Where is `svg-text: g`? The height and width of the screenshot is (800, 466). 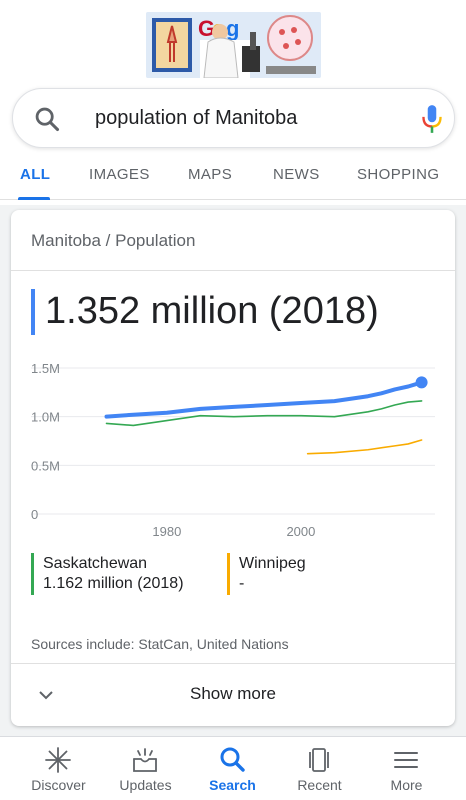 svg-text: g is located at coordinates (232, 28).